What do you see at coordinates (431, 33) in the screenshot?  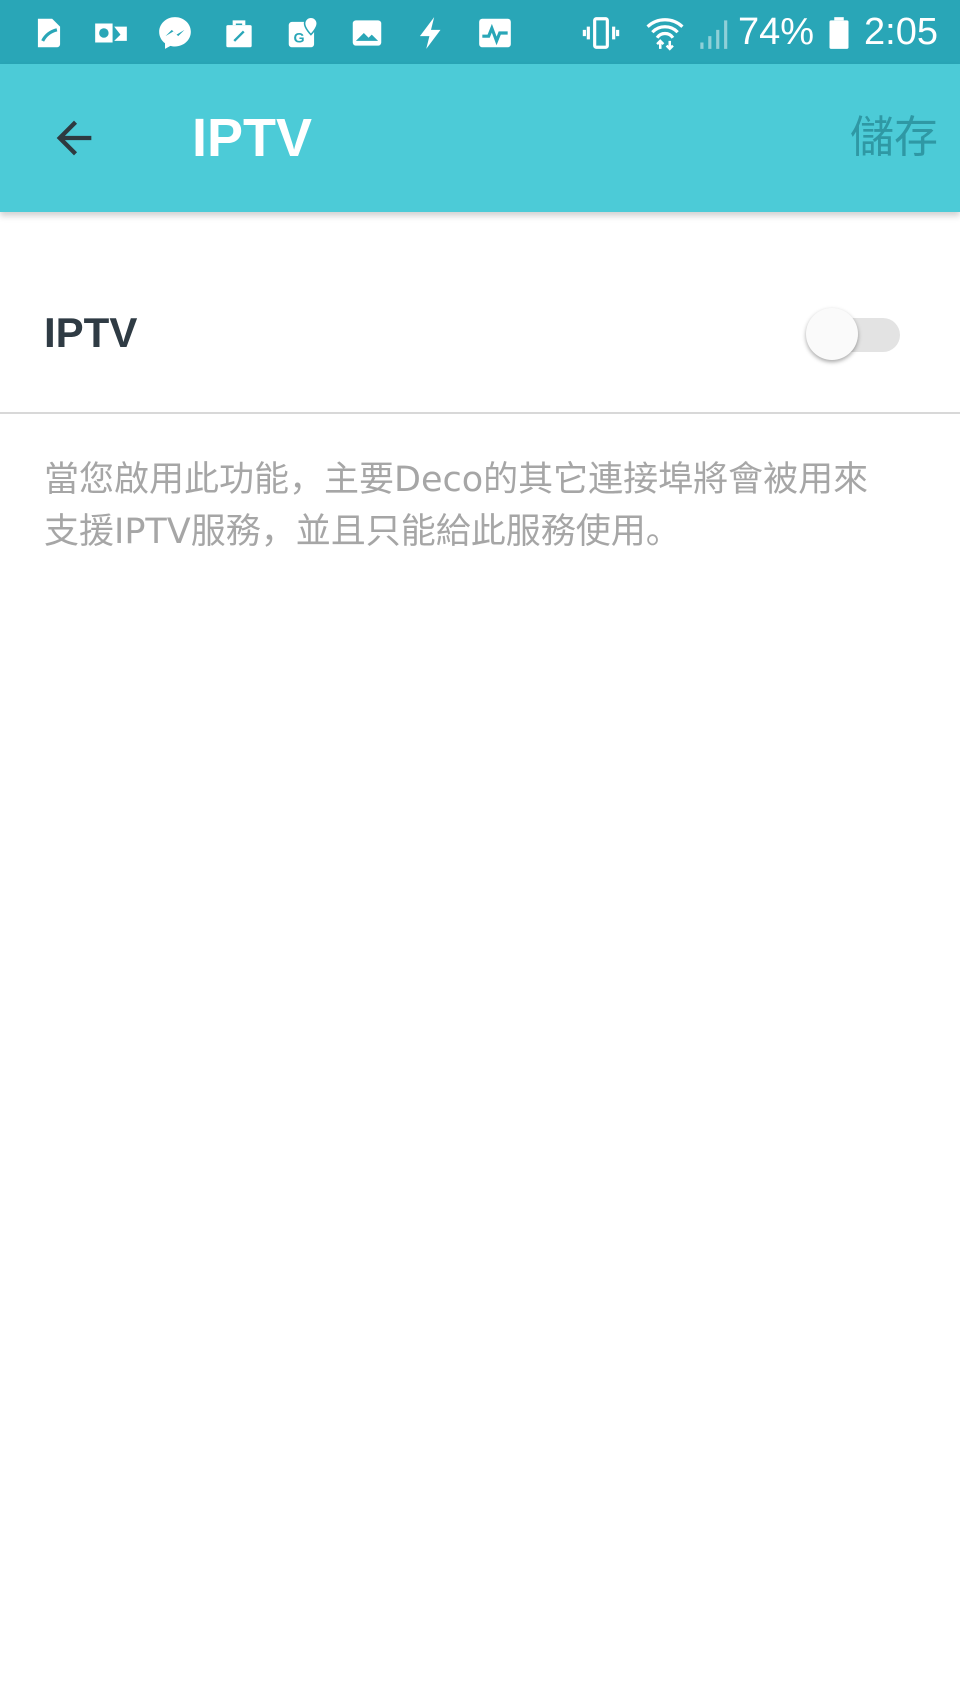 I see `flash-icon` at bounding box center [431, 33].